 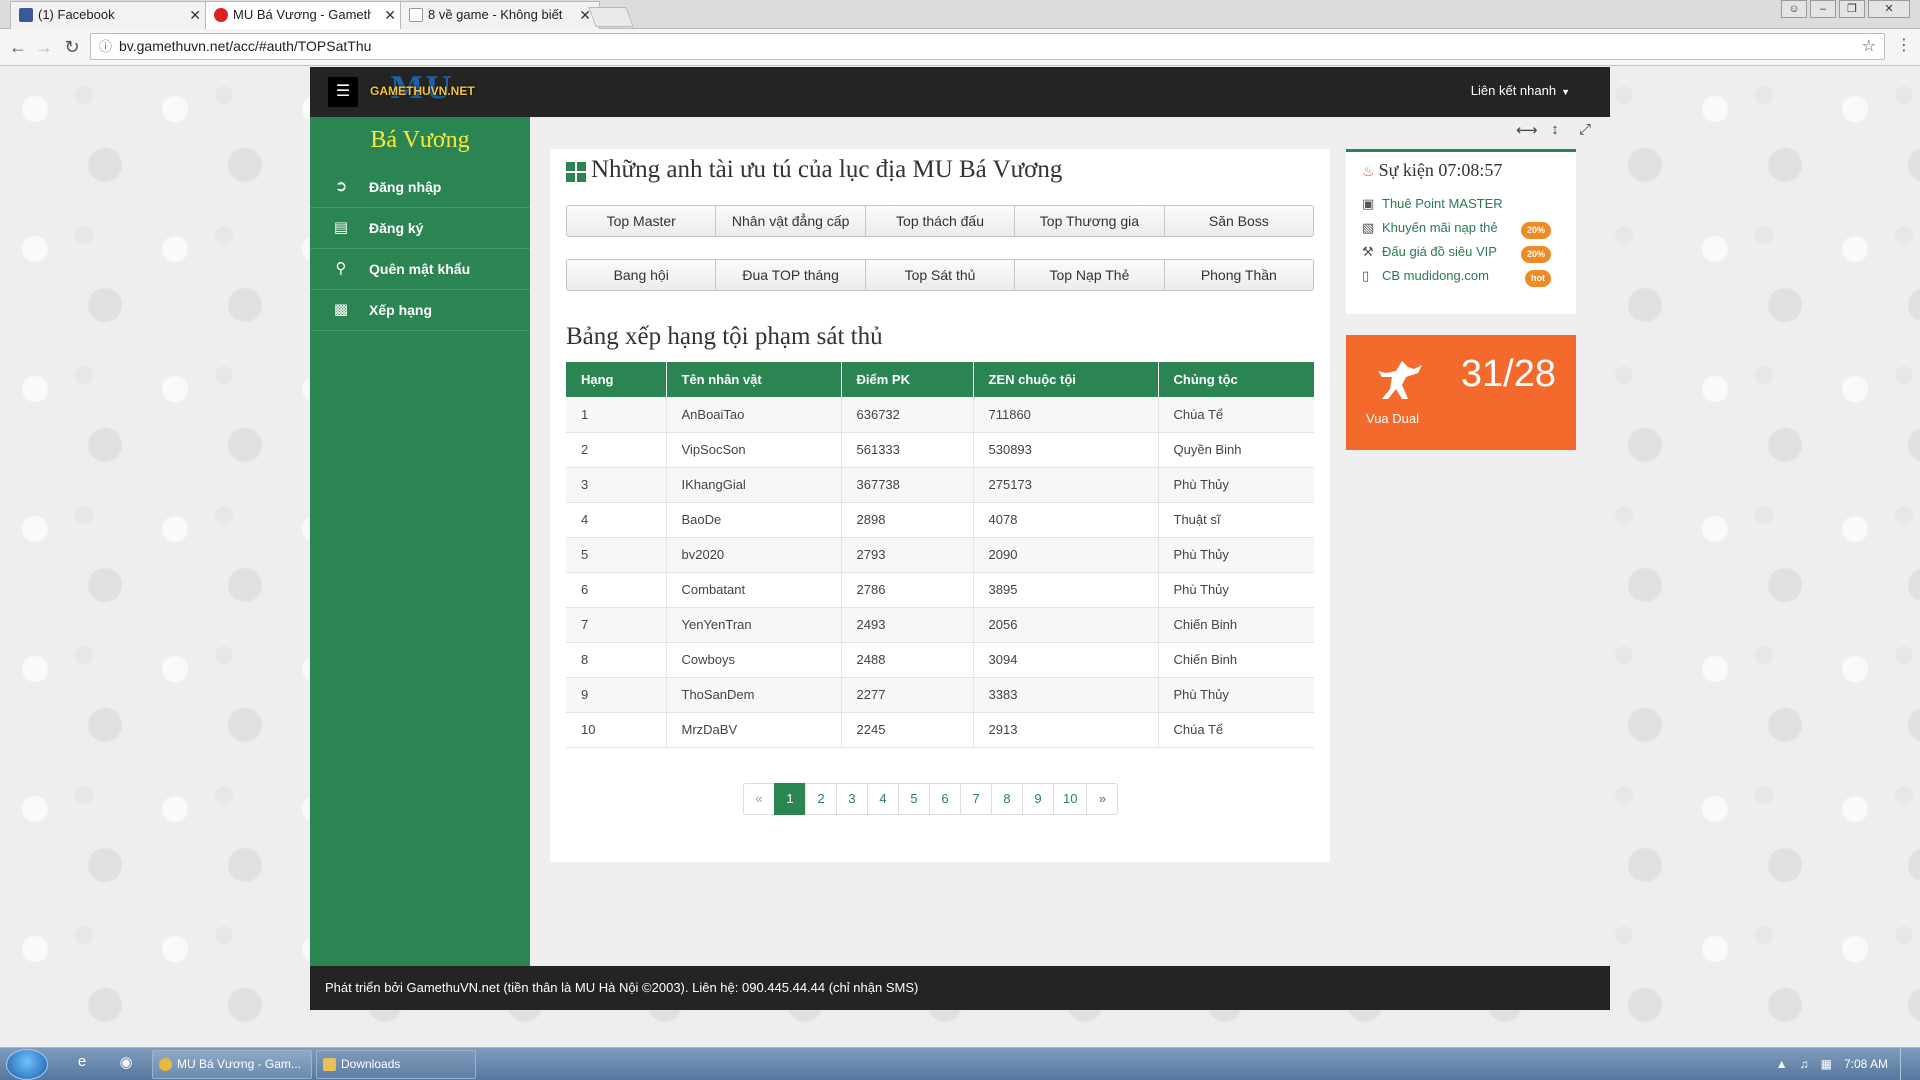 I want to click on cell-rank: 6, so click(x=616, y=590).